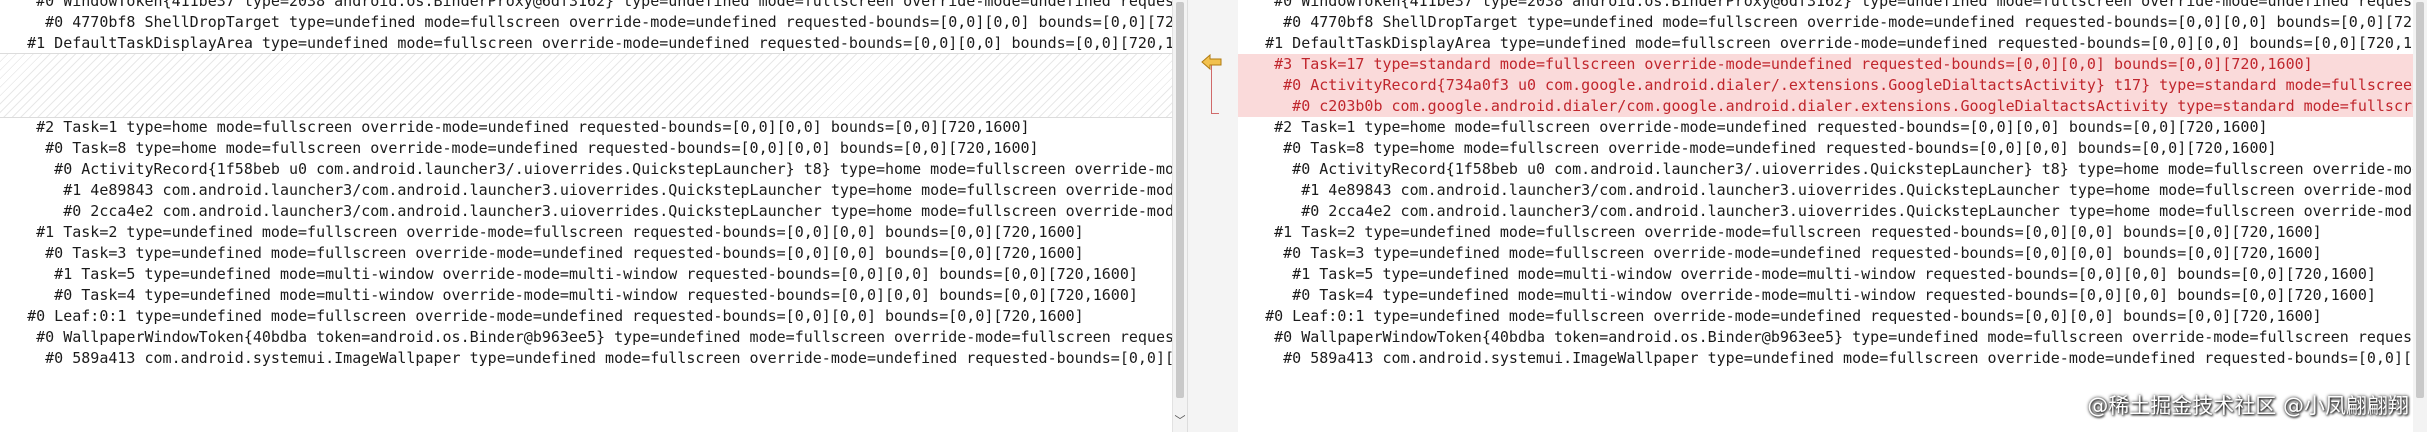 The width and height of the screenshot is (2427, 432). I want to click on left-vertical-scrollbar: ﹀, so click(1179, 216).